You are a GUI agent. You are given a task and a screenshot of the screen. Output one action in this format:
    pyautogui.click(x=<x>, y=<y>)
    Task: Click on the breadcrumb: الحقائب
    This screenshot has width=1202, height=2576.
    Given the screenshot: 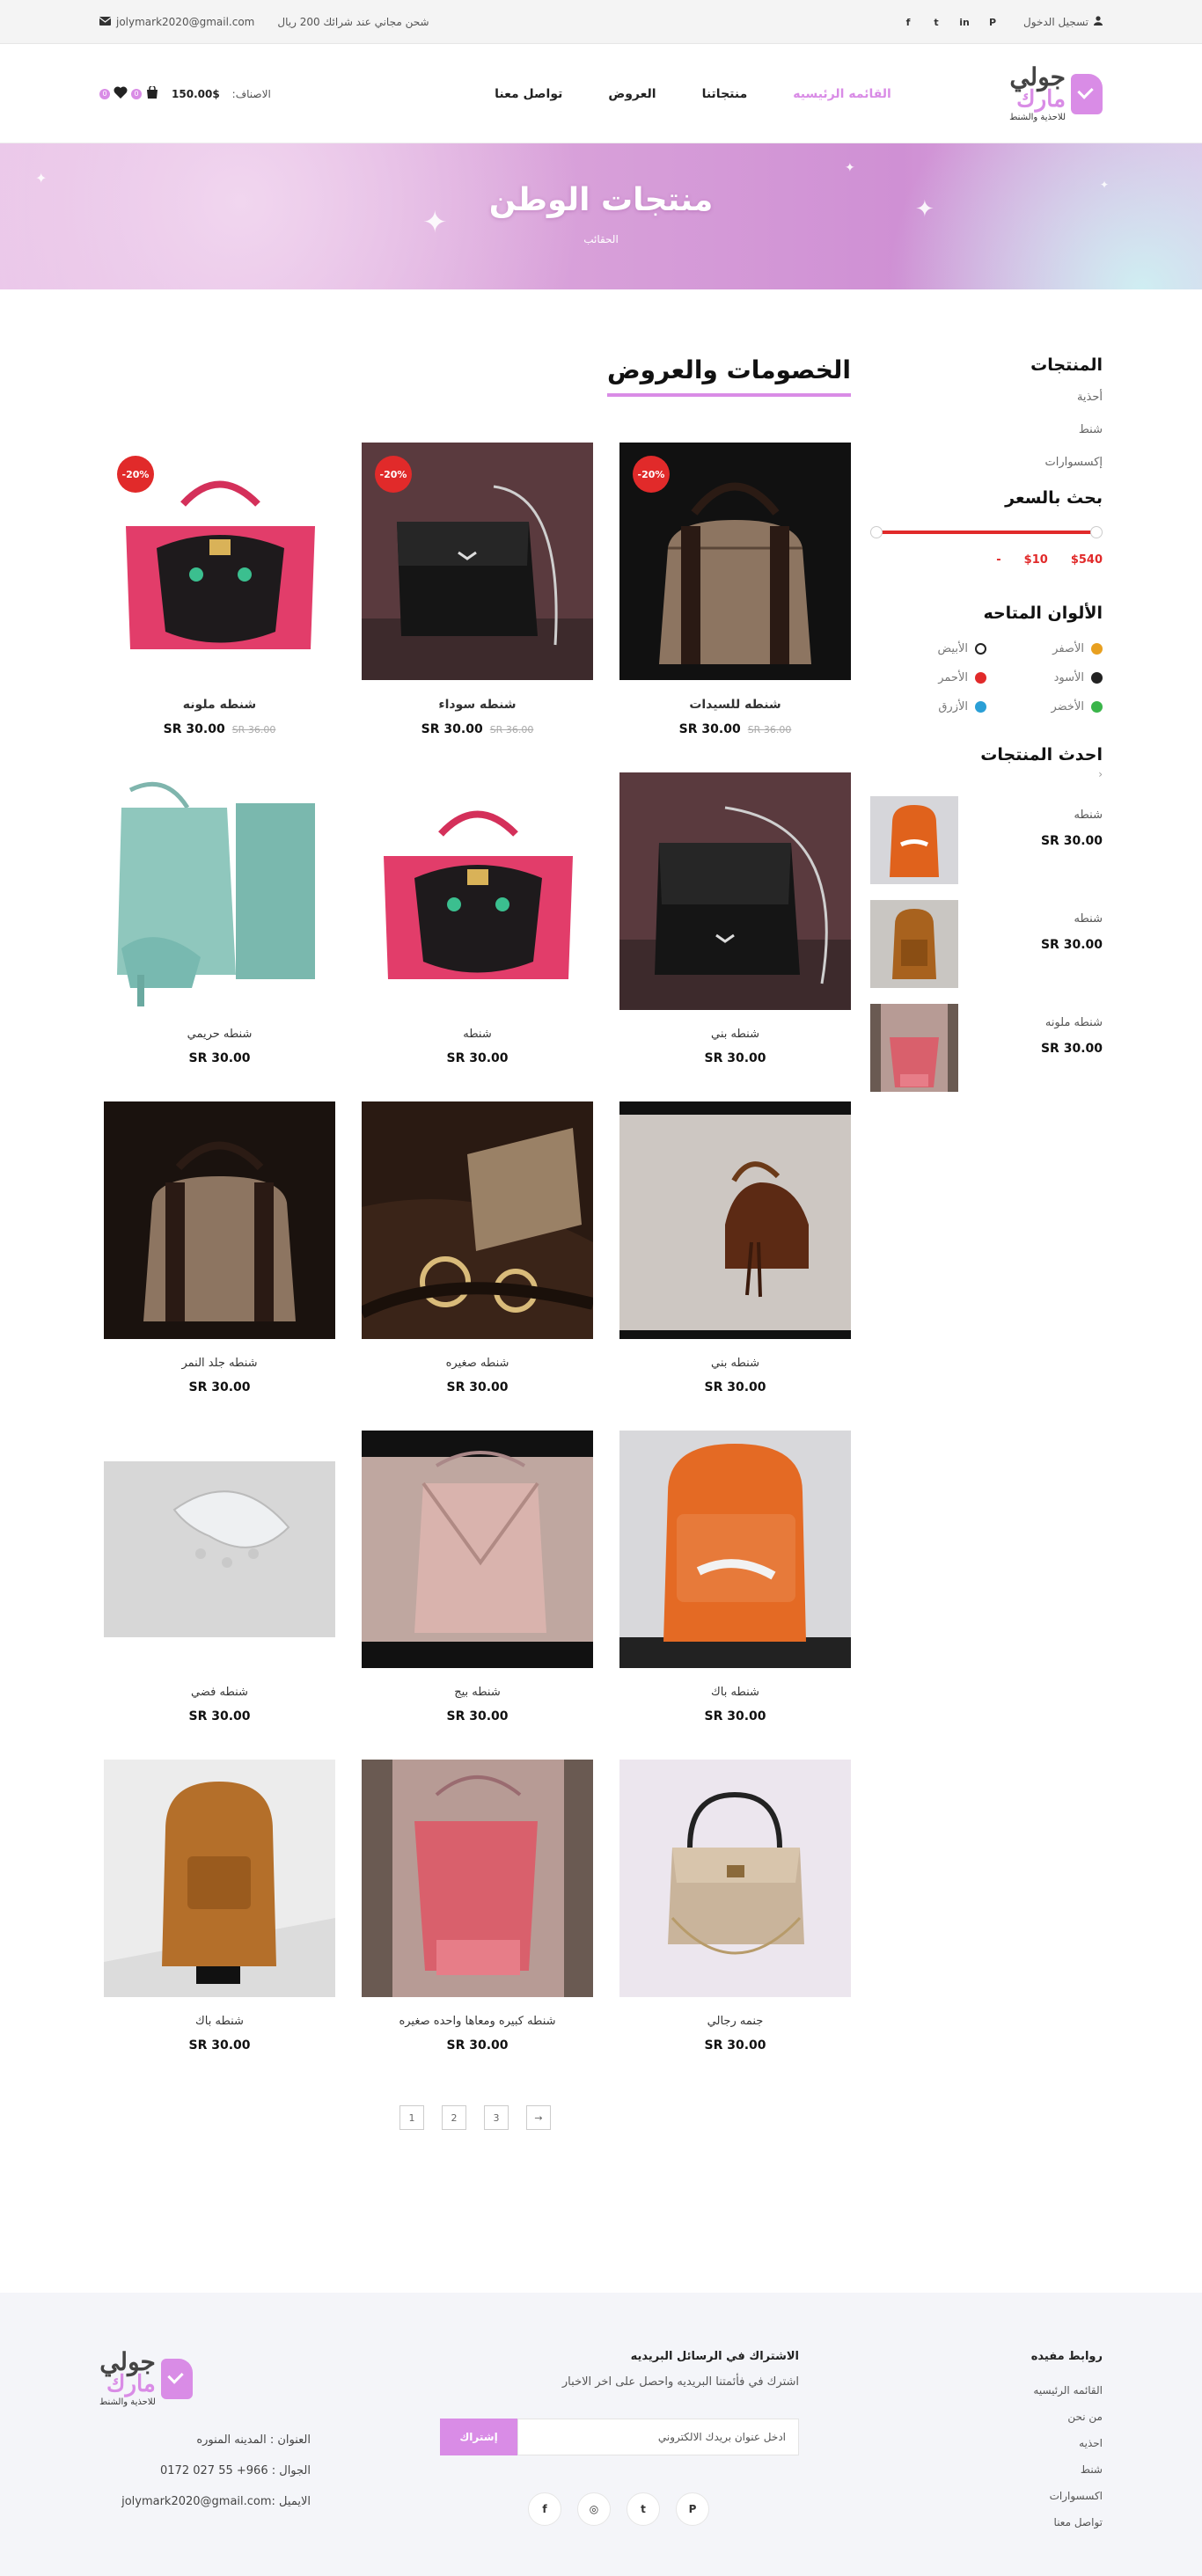 What is the action you would take?
    pyautogui.click(x=601, y=239)
    